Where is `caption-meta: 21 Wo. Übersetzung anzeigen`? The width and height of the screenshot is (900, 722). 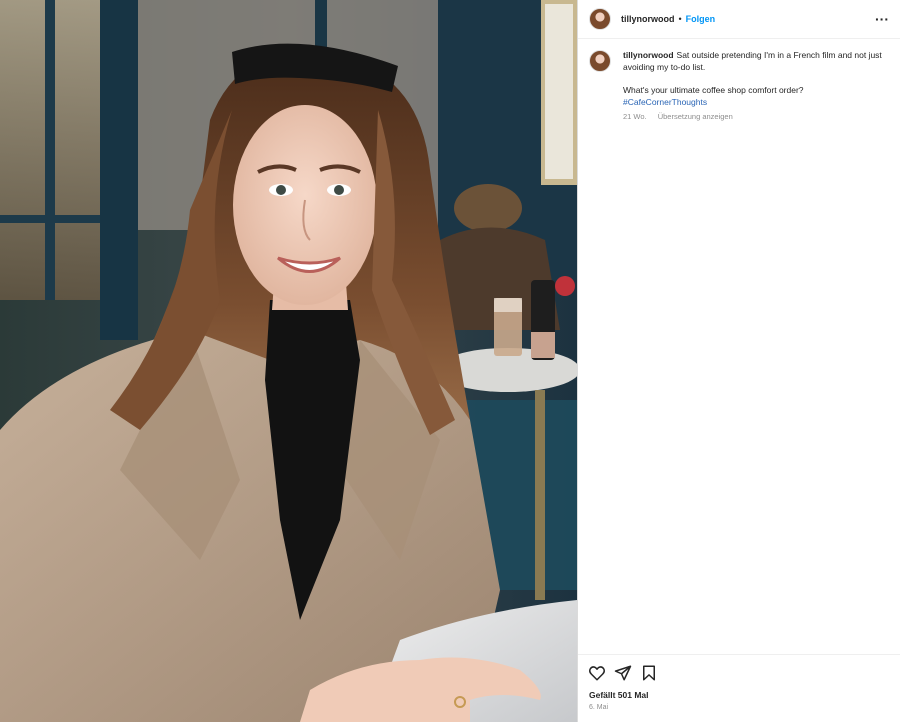 caption-meta: 21 Wo. Übersetzung anzeigen is located at coordinates (754, 117).